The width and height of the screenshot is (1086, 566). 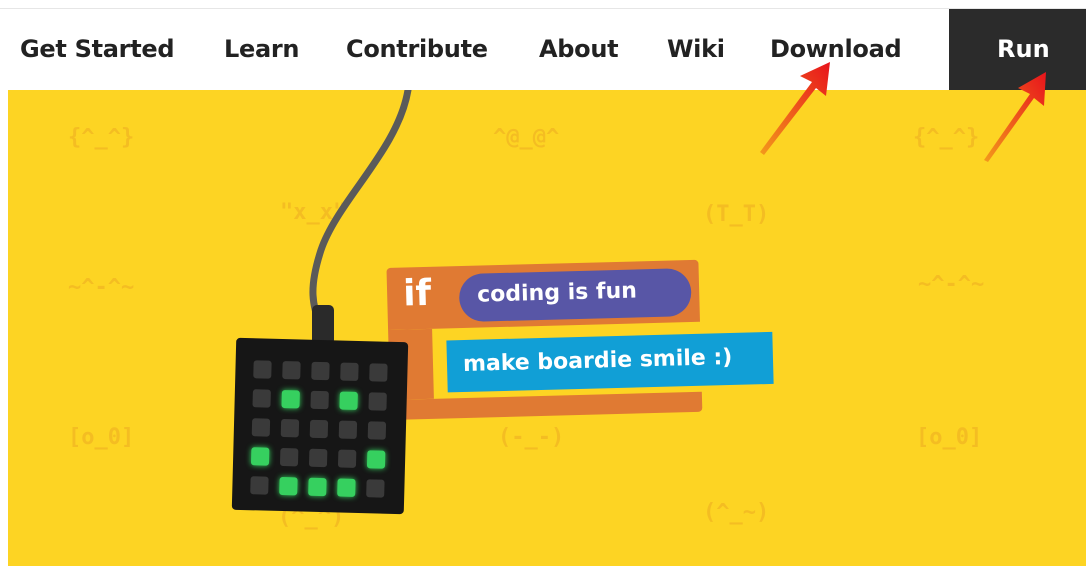 What do you see at coordinates (417, 49) in the screenshot?
I see `nav-contribute: Contribute` at bounding box center [417, 49].